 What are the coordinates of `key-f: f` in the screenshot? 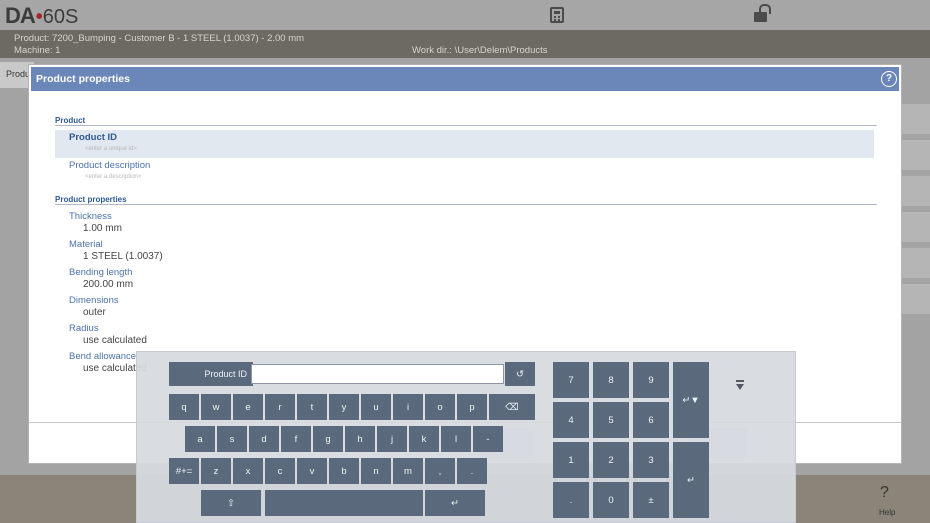 It's located at (296, 439).